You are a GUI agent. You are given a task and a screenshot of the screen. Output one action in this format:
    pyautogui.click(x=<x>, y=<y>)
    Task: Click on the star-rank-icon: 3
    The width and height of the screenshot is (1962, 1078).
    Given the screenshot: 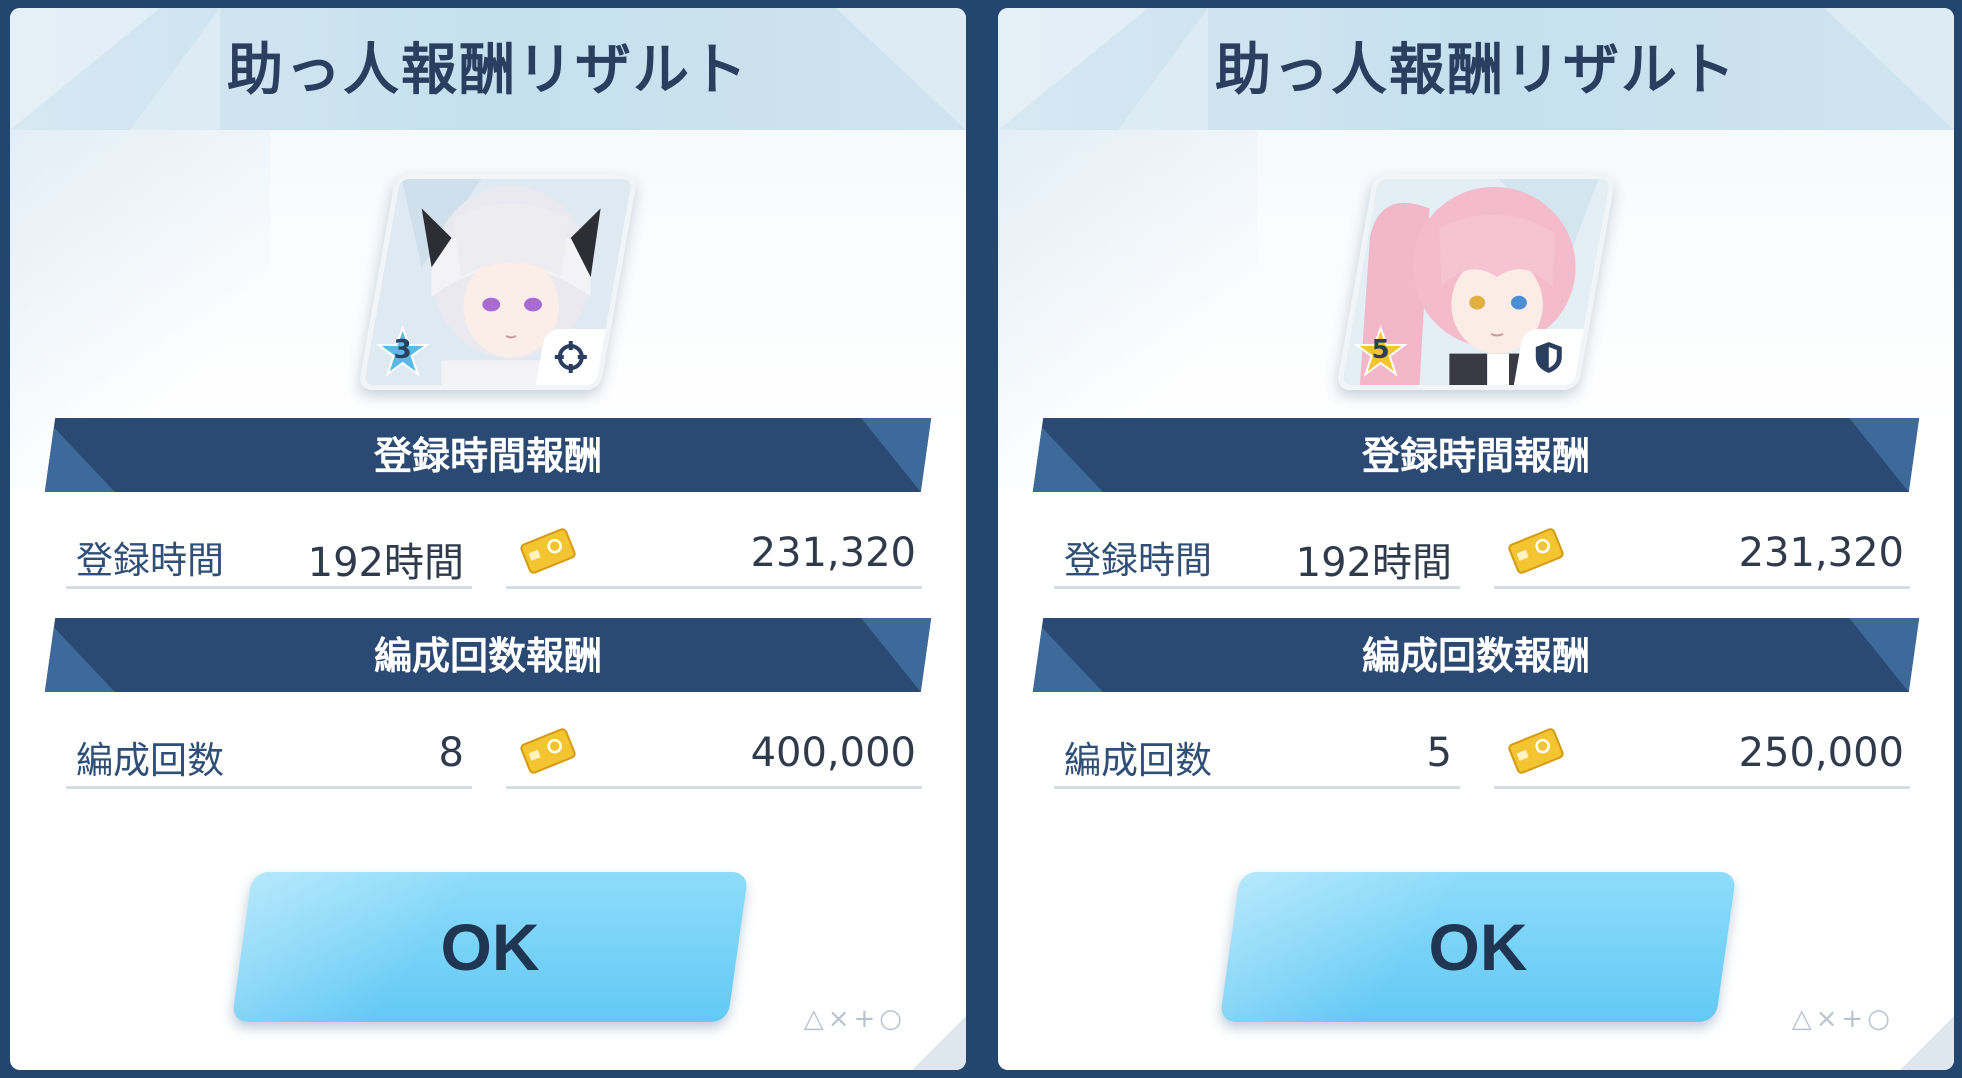 What is the action you would take?
    pyautogui.click(x=402, y=351)
    